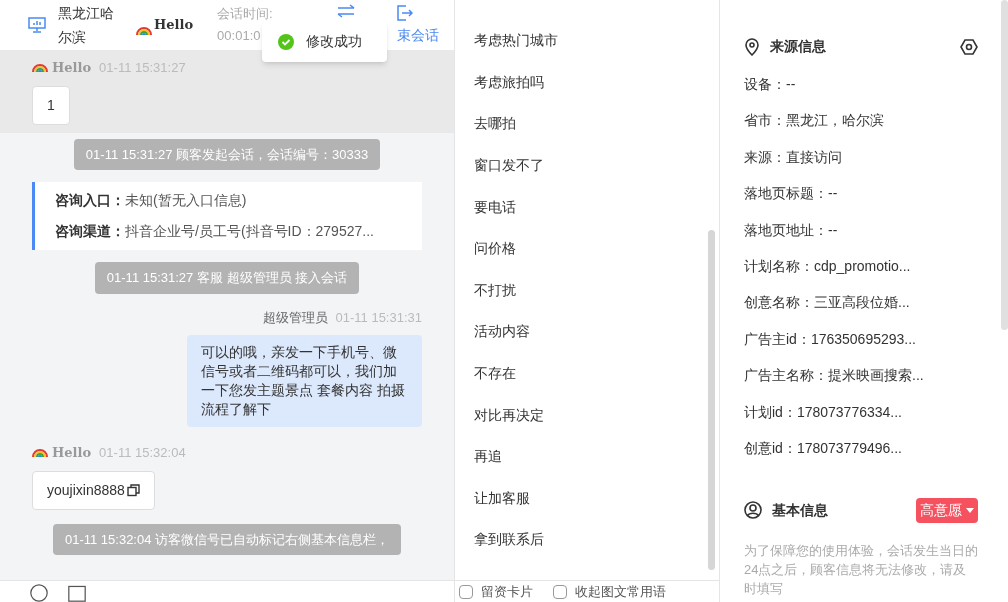 This screenshot has width=1008, height=602. What do you see at coordinates (596, 290) in the screenshot?
I see `phrase-item: 不打扰` at bounding box center [596, 290].